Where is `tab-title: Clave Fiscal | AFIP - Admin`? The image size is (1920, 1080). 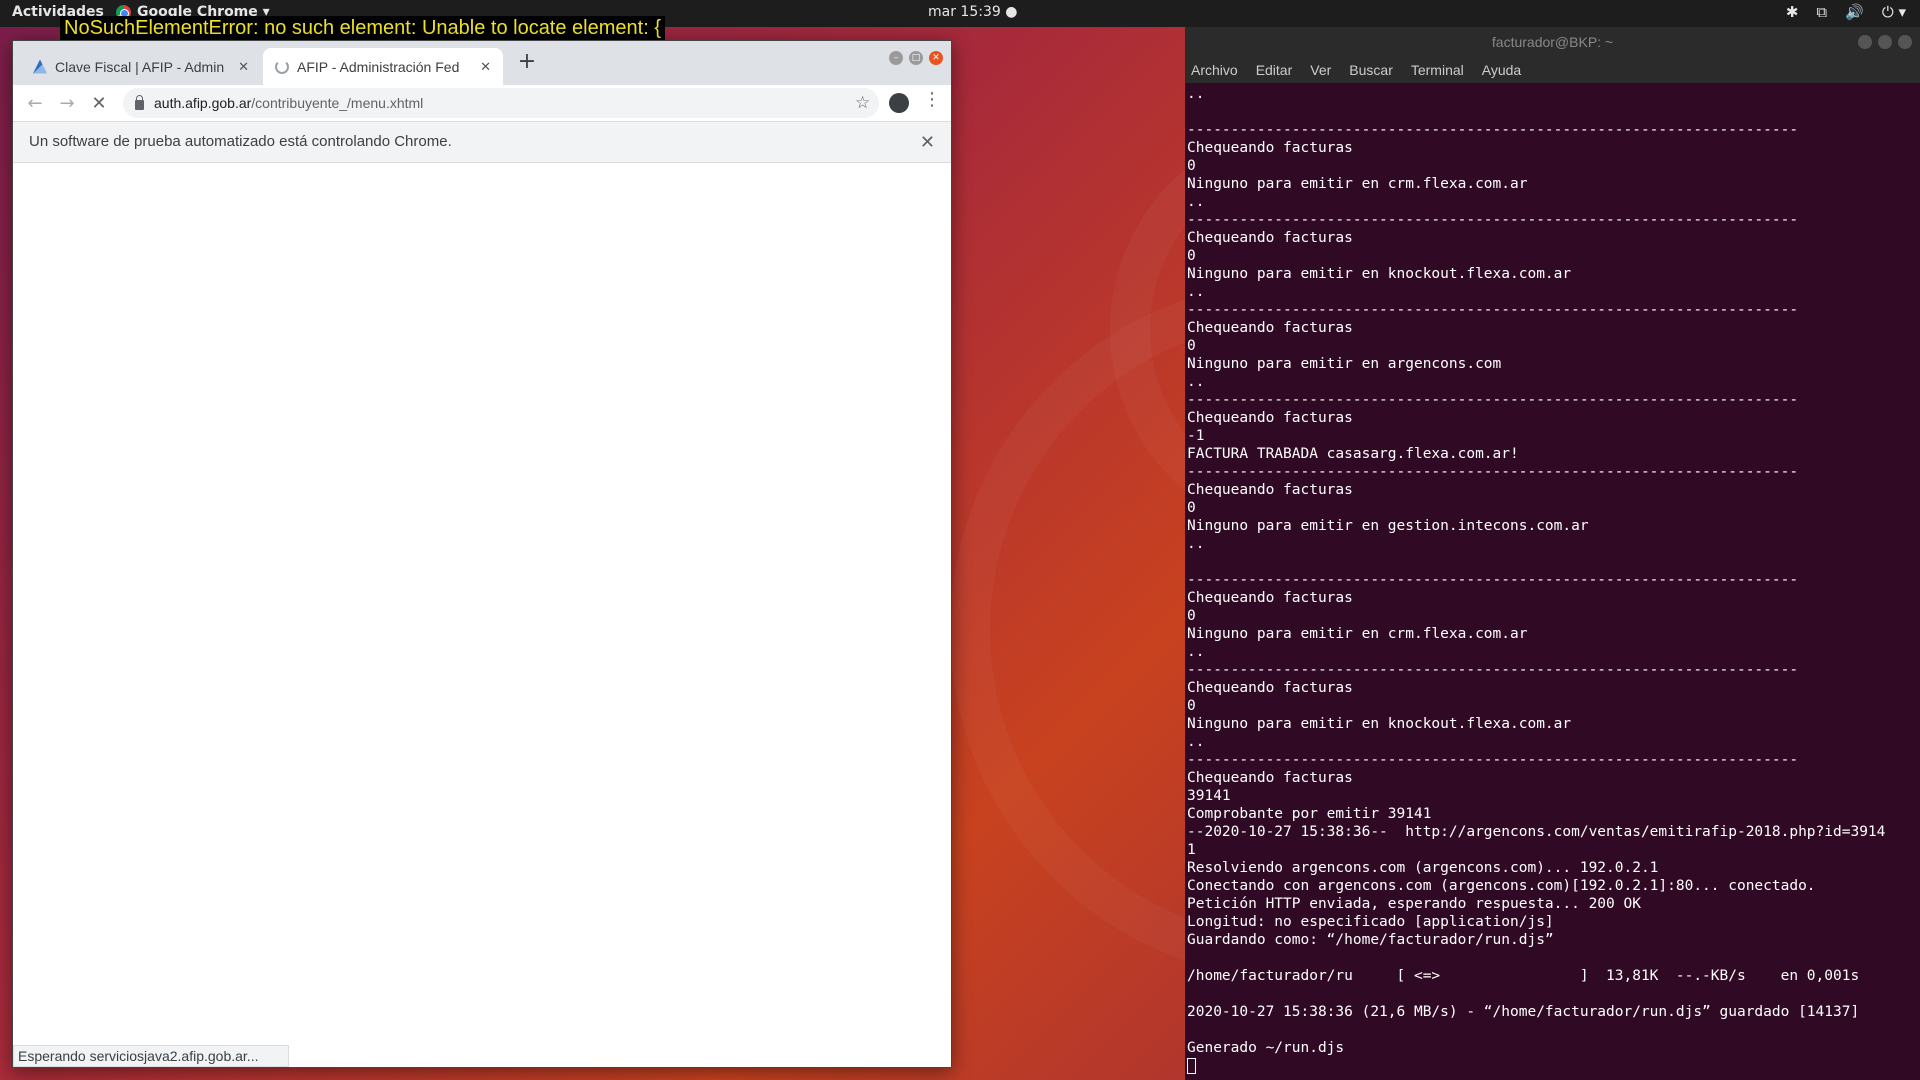 tab-title: Clave Fiscal | AFIP - Admin is located at coordinates (140, 66).